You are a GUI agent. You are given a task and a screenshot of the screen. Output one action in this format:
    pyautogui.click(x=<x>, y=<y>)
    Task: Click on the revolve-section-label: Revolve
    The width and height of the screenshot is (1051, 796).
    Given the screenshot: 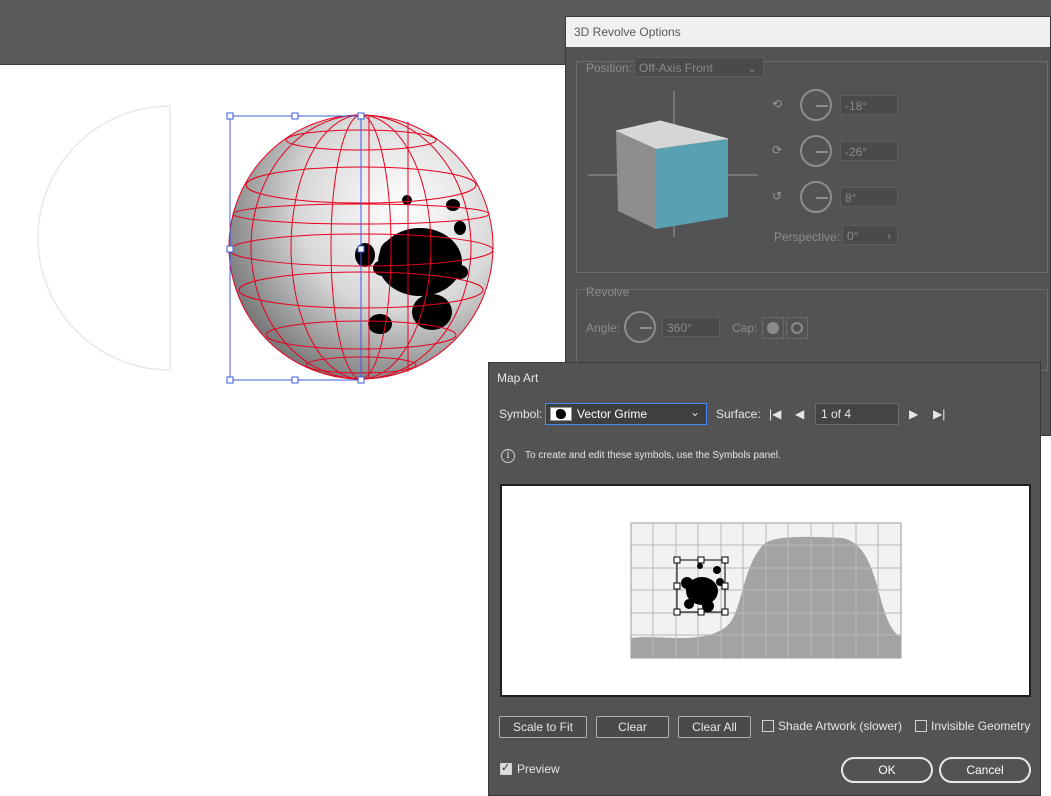 What is the action you would take?
    pyautogui.click(x=608, y=292)
    